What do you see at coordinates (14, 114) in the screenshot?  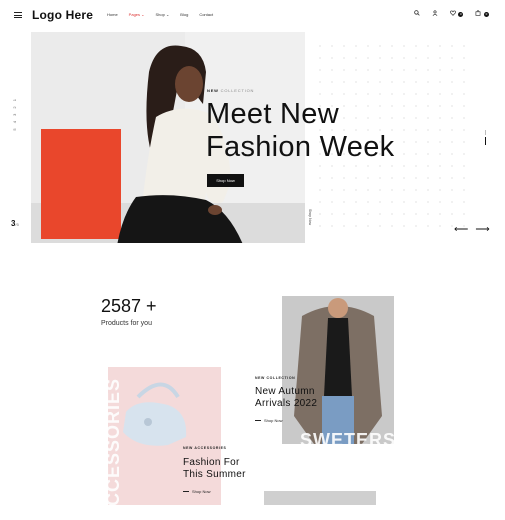 I see `slide-vertical-numbers: 5 4 3 2 1` at bounding box center [14, 114].